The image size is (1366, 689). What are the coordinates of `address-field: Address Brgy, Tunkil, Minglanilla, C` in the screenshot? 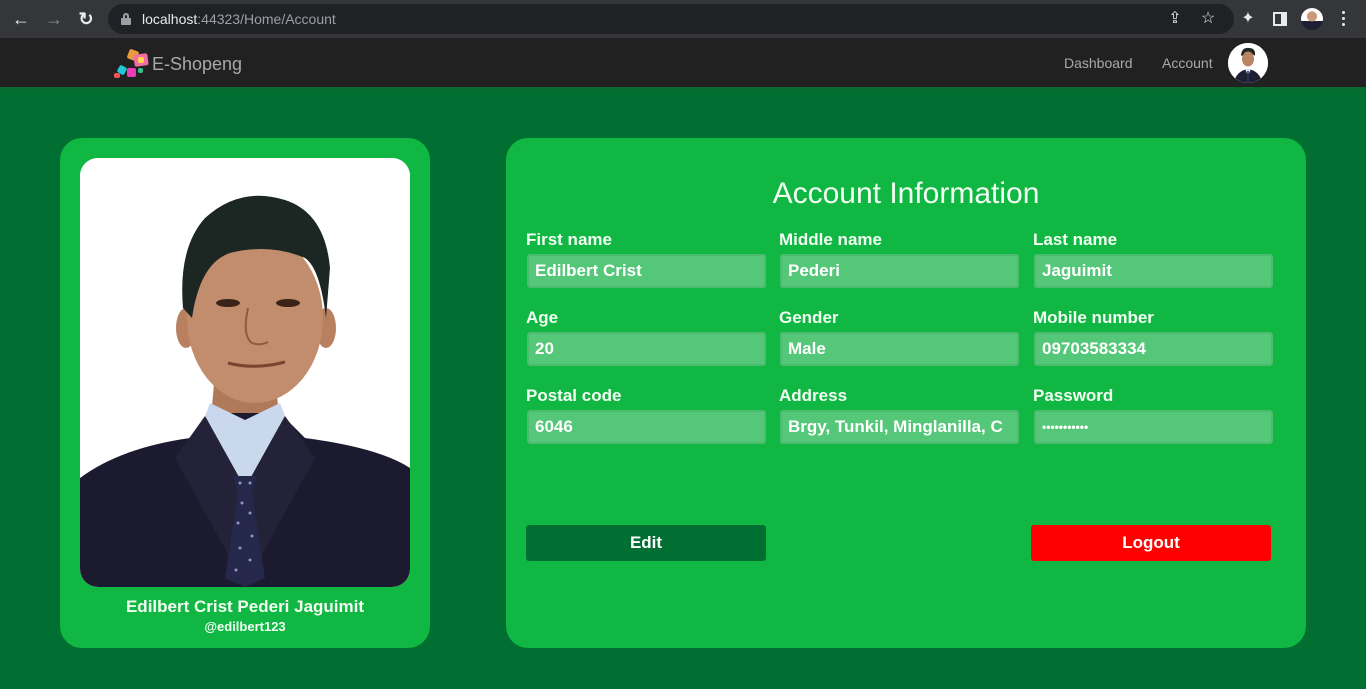 It's located at (899, 415).